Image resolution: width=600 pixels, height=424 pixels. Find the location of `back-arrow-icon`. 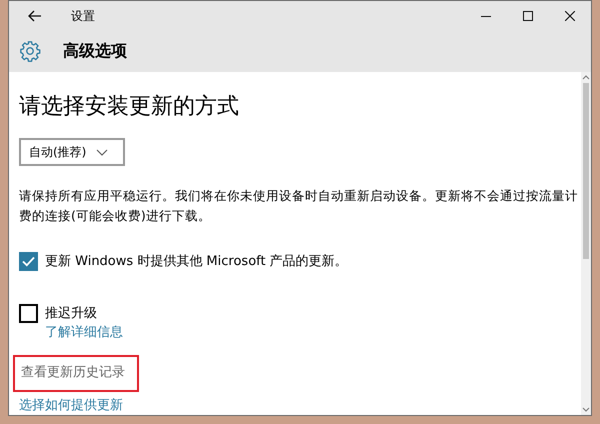

back-arrow-icon is located at coordinates (35, 16).